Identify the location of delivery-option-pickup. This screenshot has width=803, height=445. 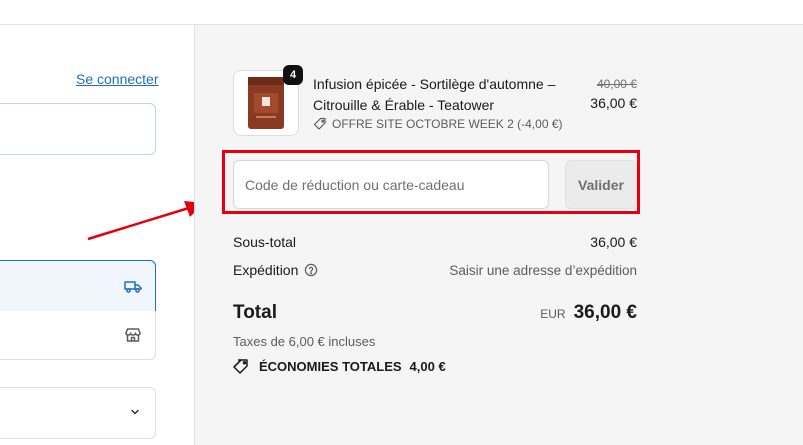
(78, 335).